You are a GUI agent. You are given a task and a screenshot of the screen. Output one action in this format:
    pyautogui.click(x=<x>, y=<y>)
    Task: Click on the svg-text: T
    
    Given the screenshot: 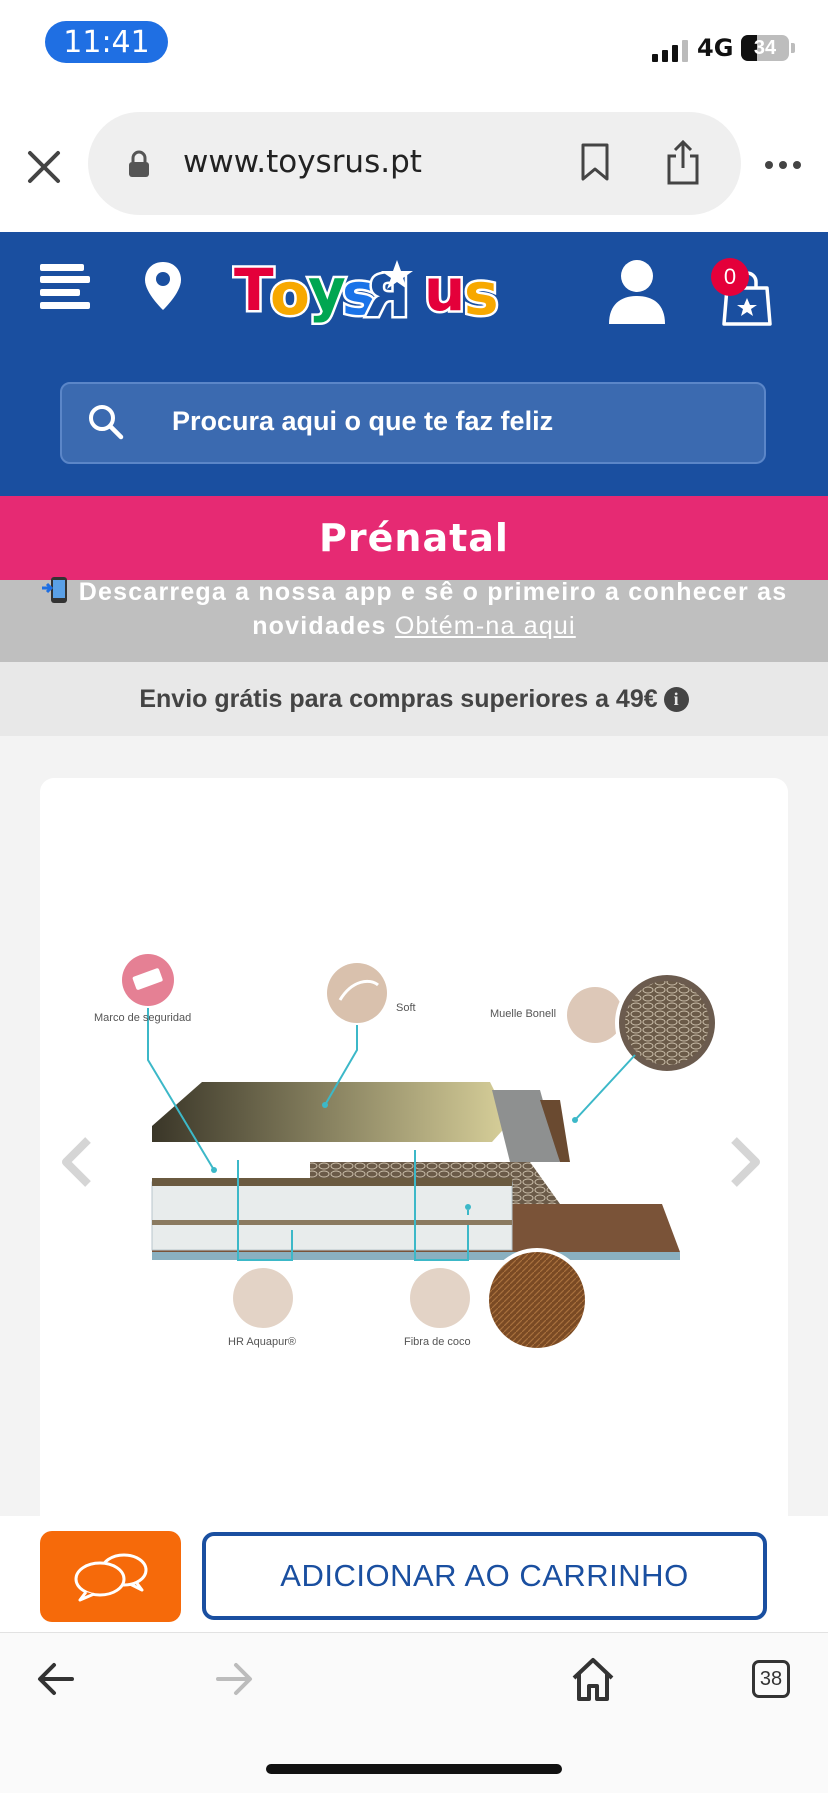 What is the action you would take?
    pyautogui.click(x=254, y=290)
    